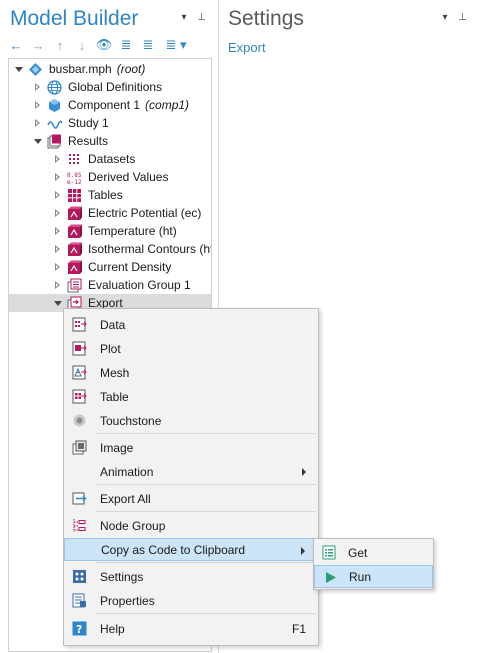 The width and height of the screenshot is (479, 653). I want to click on mesh-export-icon, so click(79, 372).